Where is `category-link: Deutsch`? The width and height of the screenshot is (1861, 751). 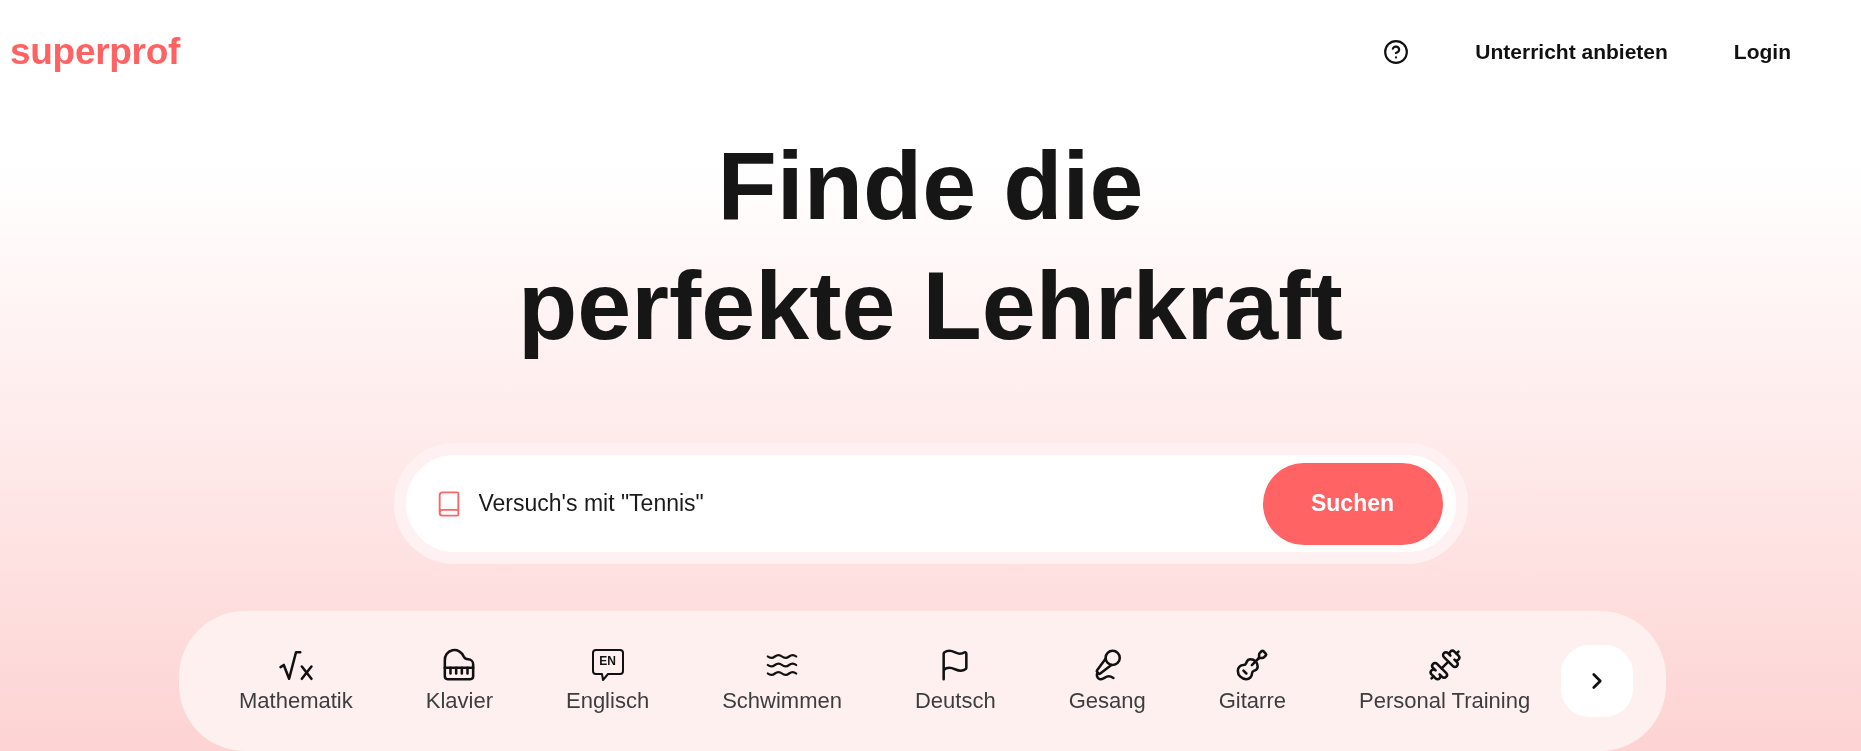
category-link: Deutsch is located at coordinates (955, 681).